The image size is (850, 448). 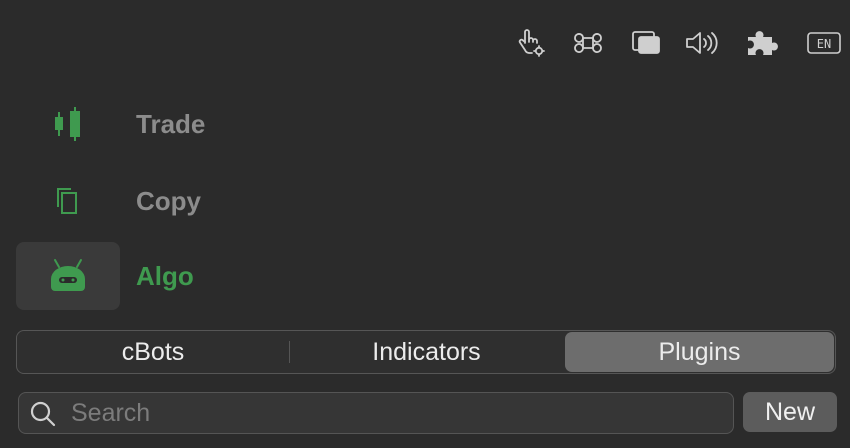 I want to click on nav-item-algo: Algo, so click(x=166, y=276).